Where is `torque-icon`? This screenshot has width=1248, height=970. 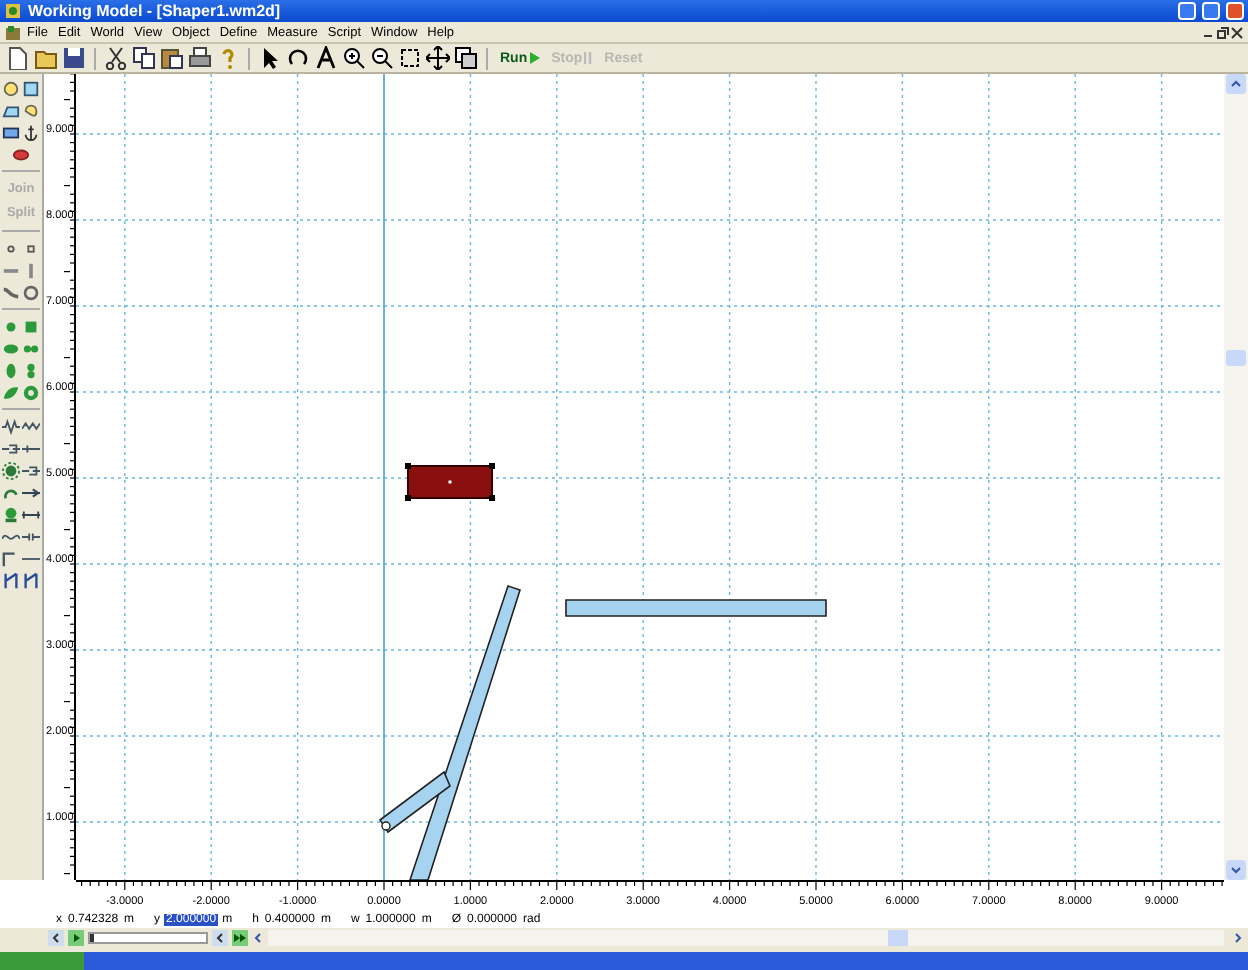
torque-icon is located at coordinates (10, 514).